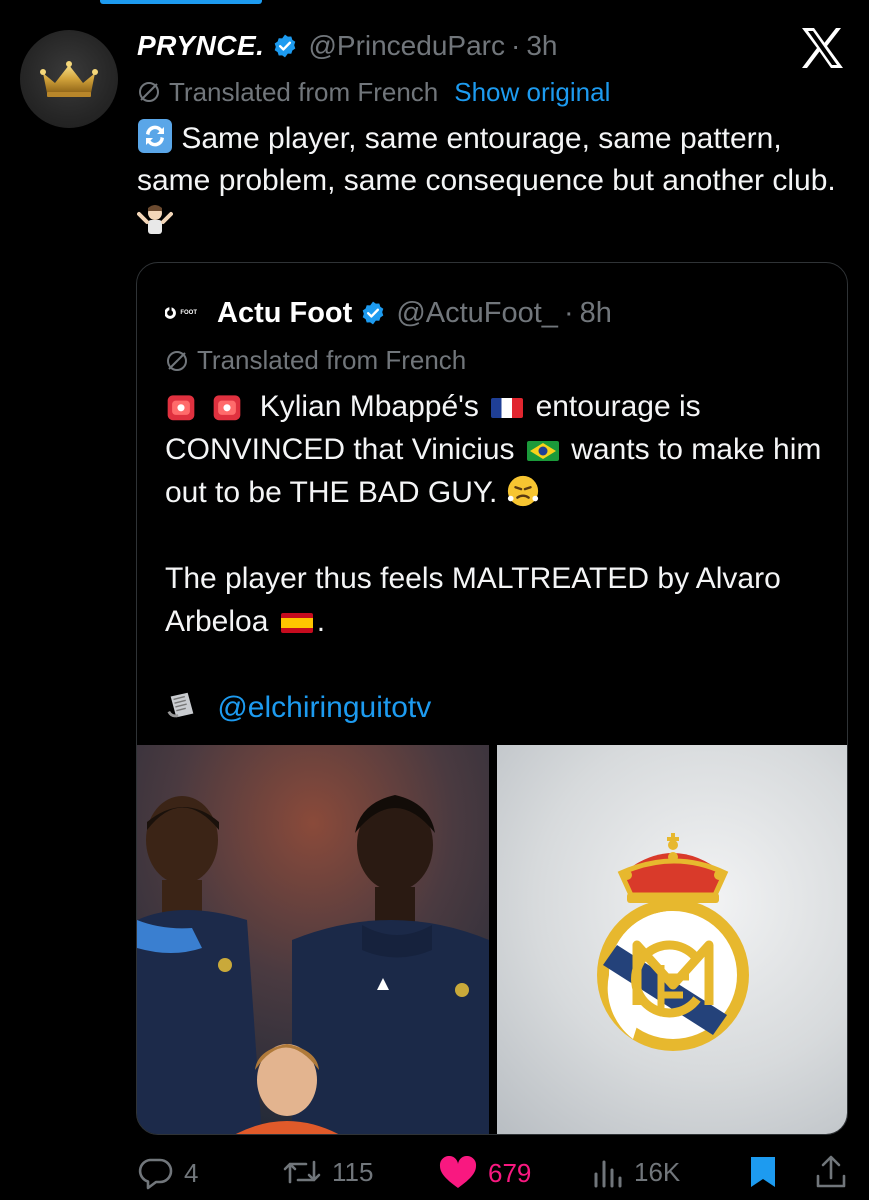  I want to click on translation-row: Translated from French Show original, so click(373, 92).